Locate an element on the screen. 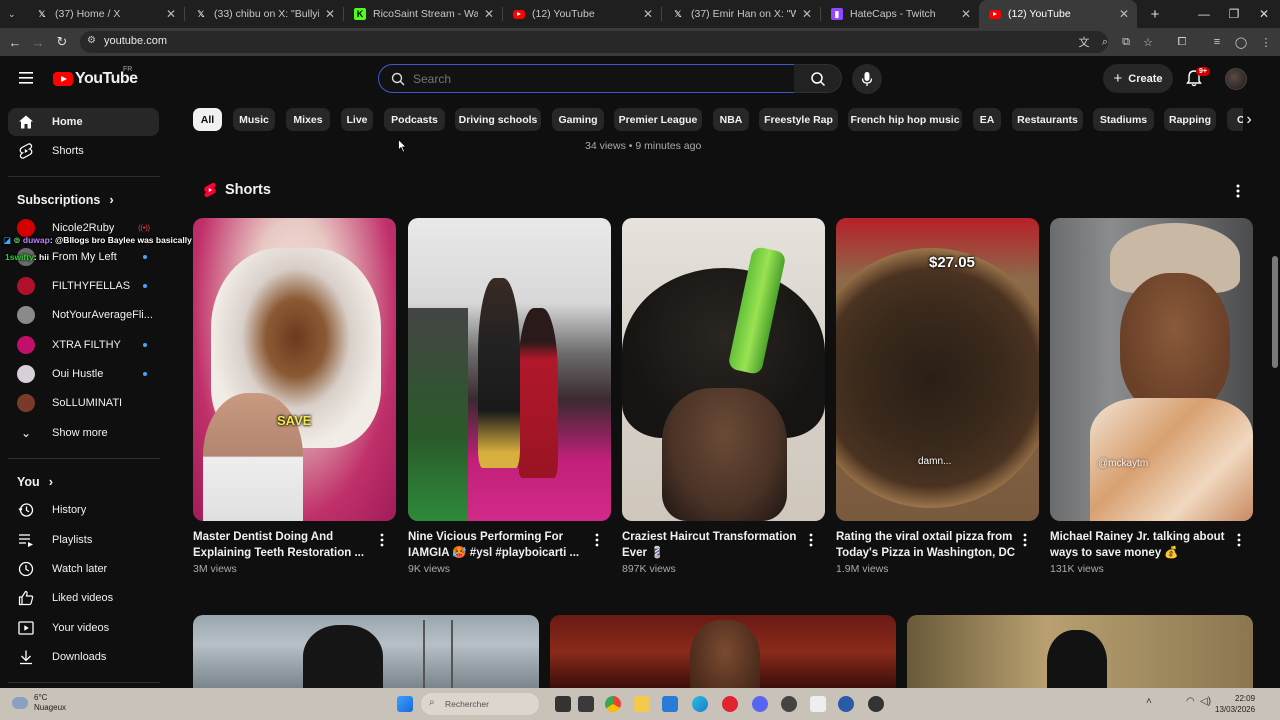 Image resolution: width=1280 pixels, height=720 pixels. back-icon: ← is located at coordinates (15, 42).